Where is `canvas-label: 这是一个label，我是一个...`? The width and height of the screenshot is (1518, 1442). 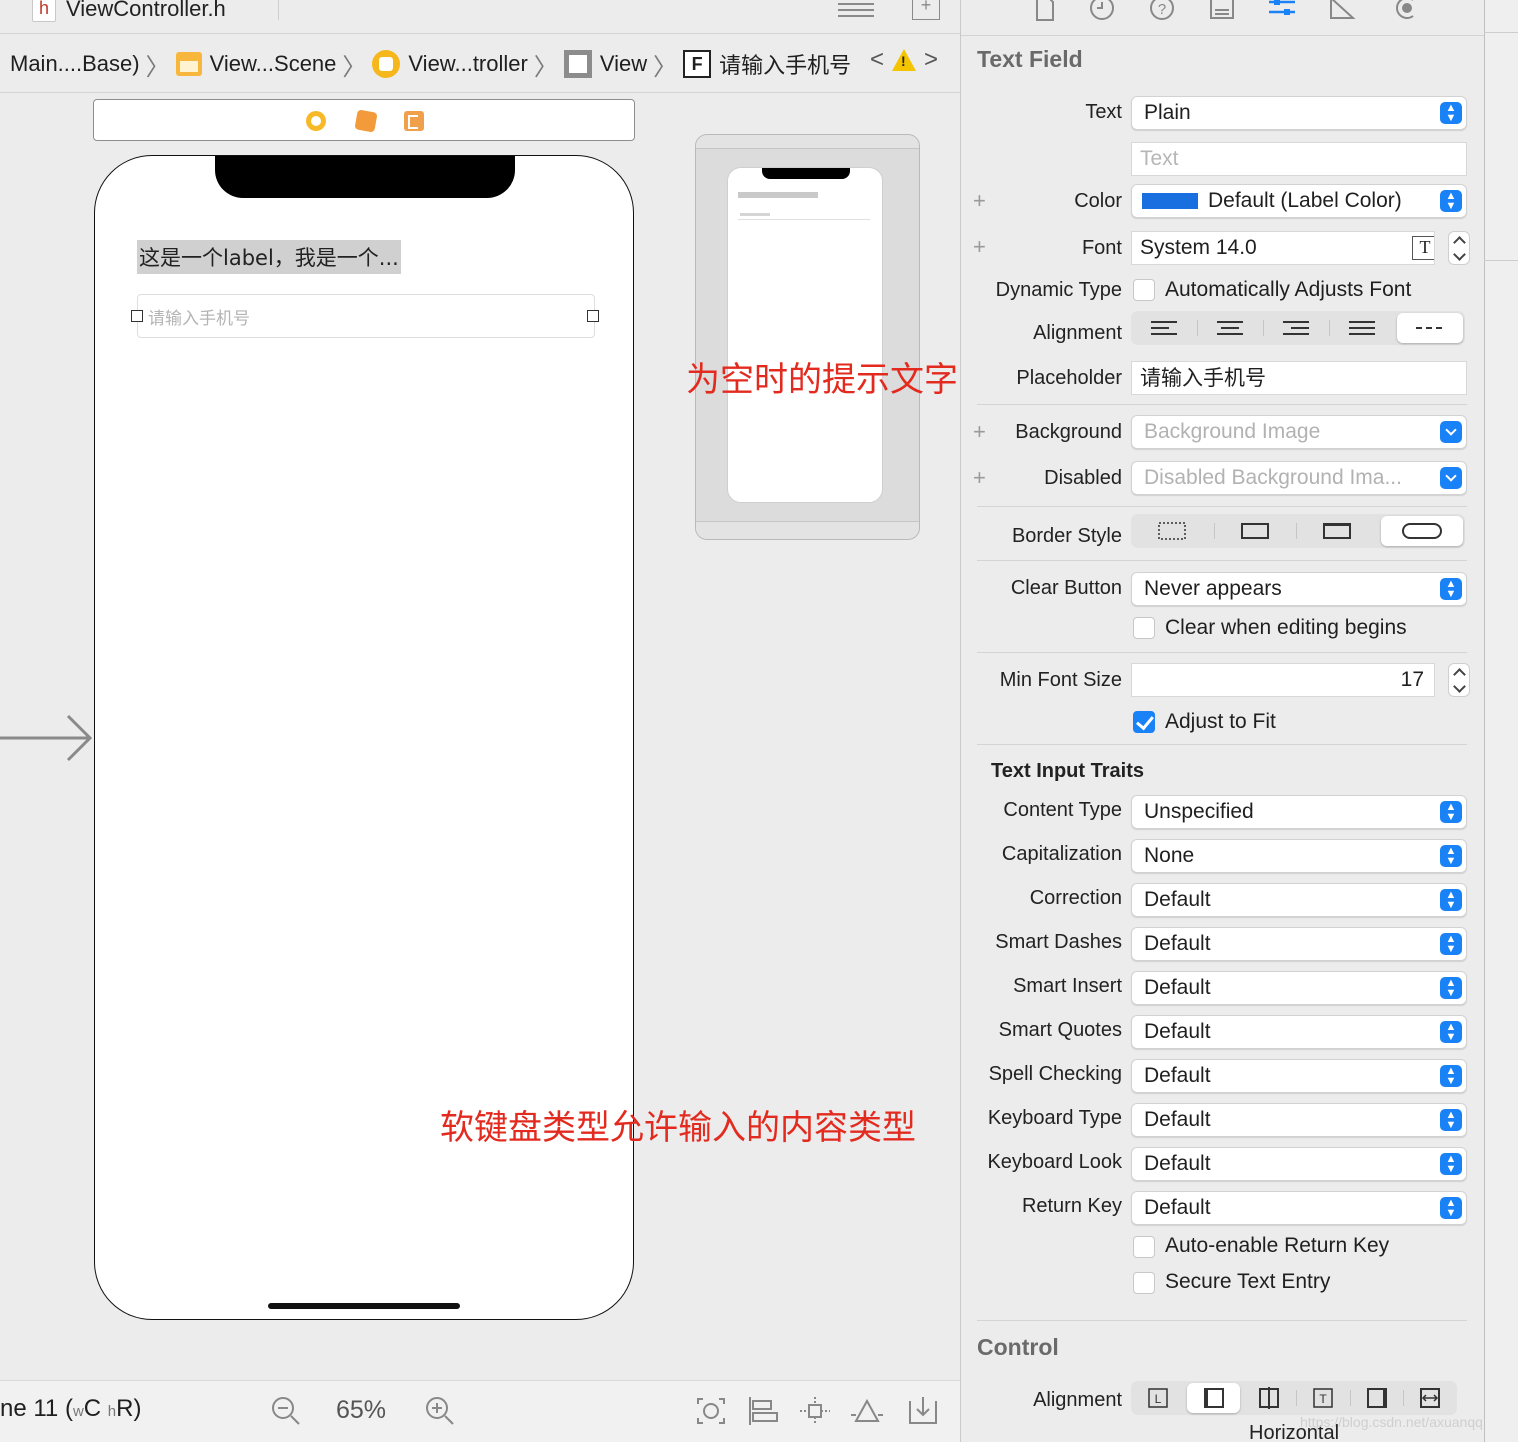
canvas-label: 这是一个label，我是一个... is located at coordinates (269, 257).